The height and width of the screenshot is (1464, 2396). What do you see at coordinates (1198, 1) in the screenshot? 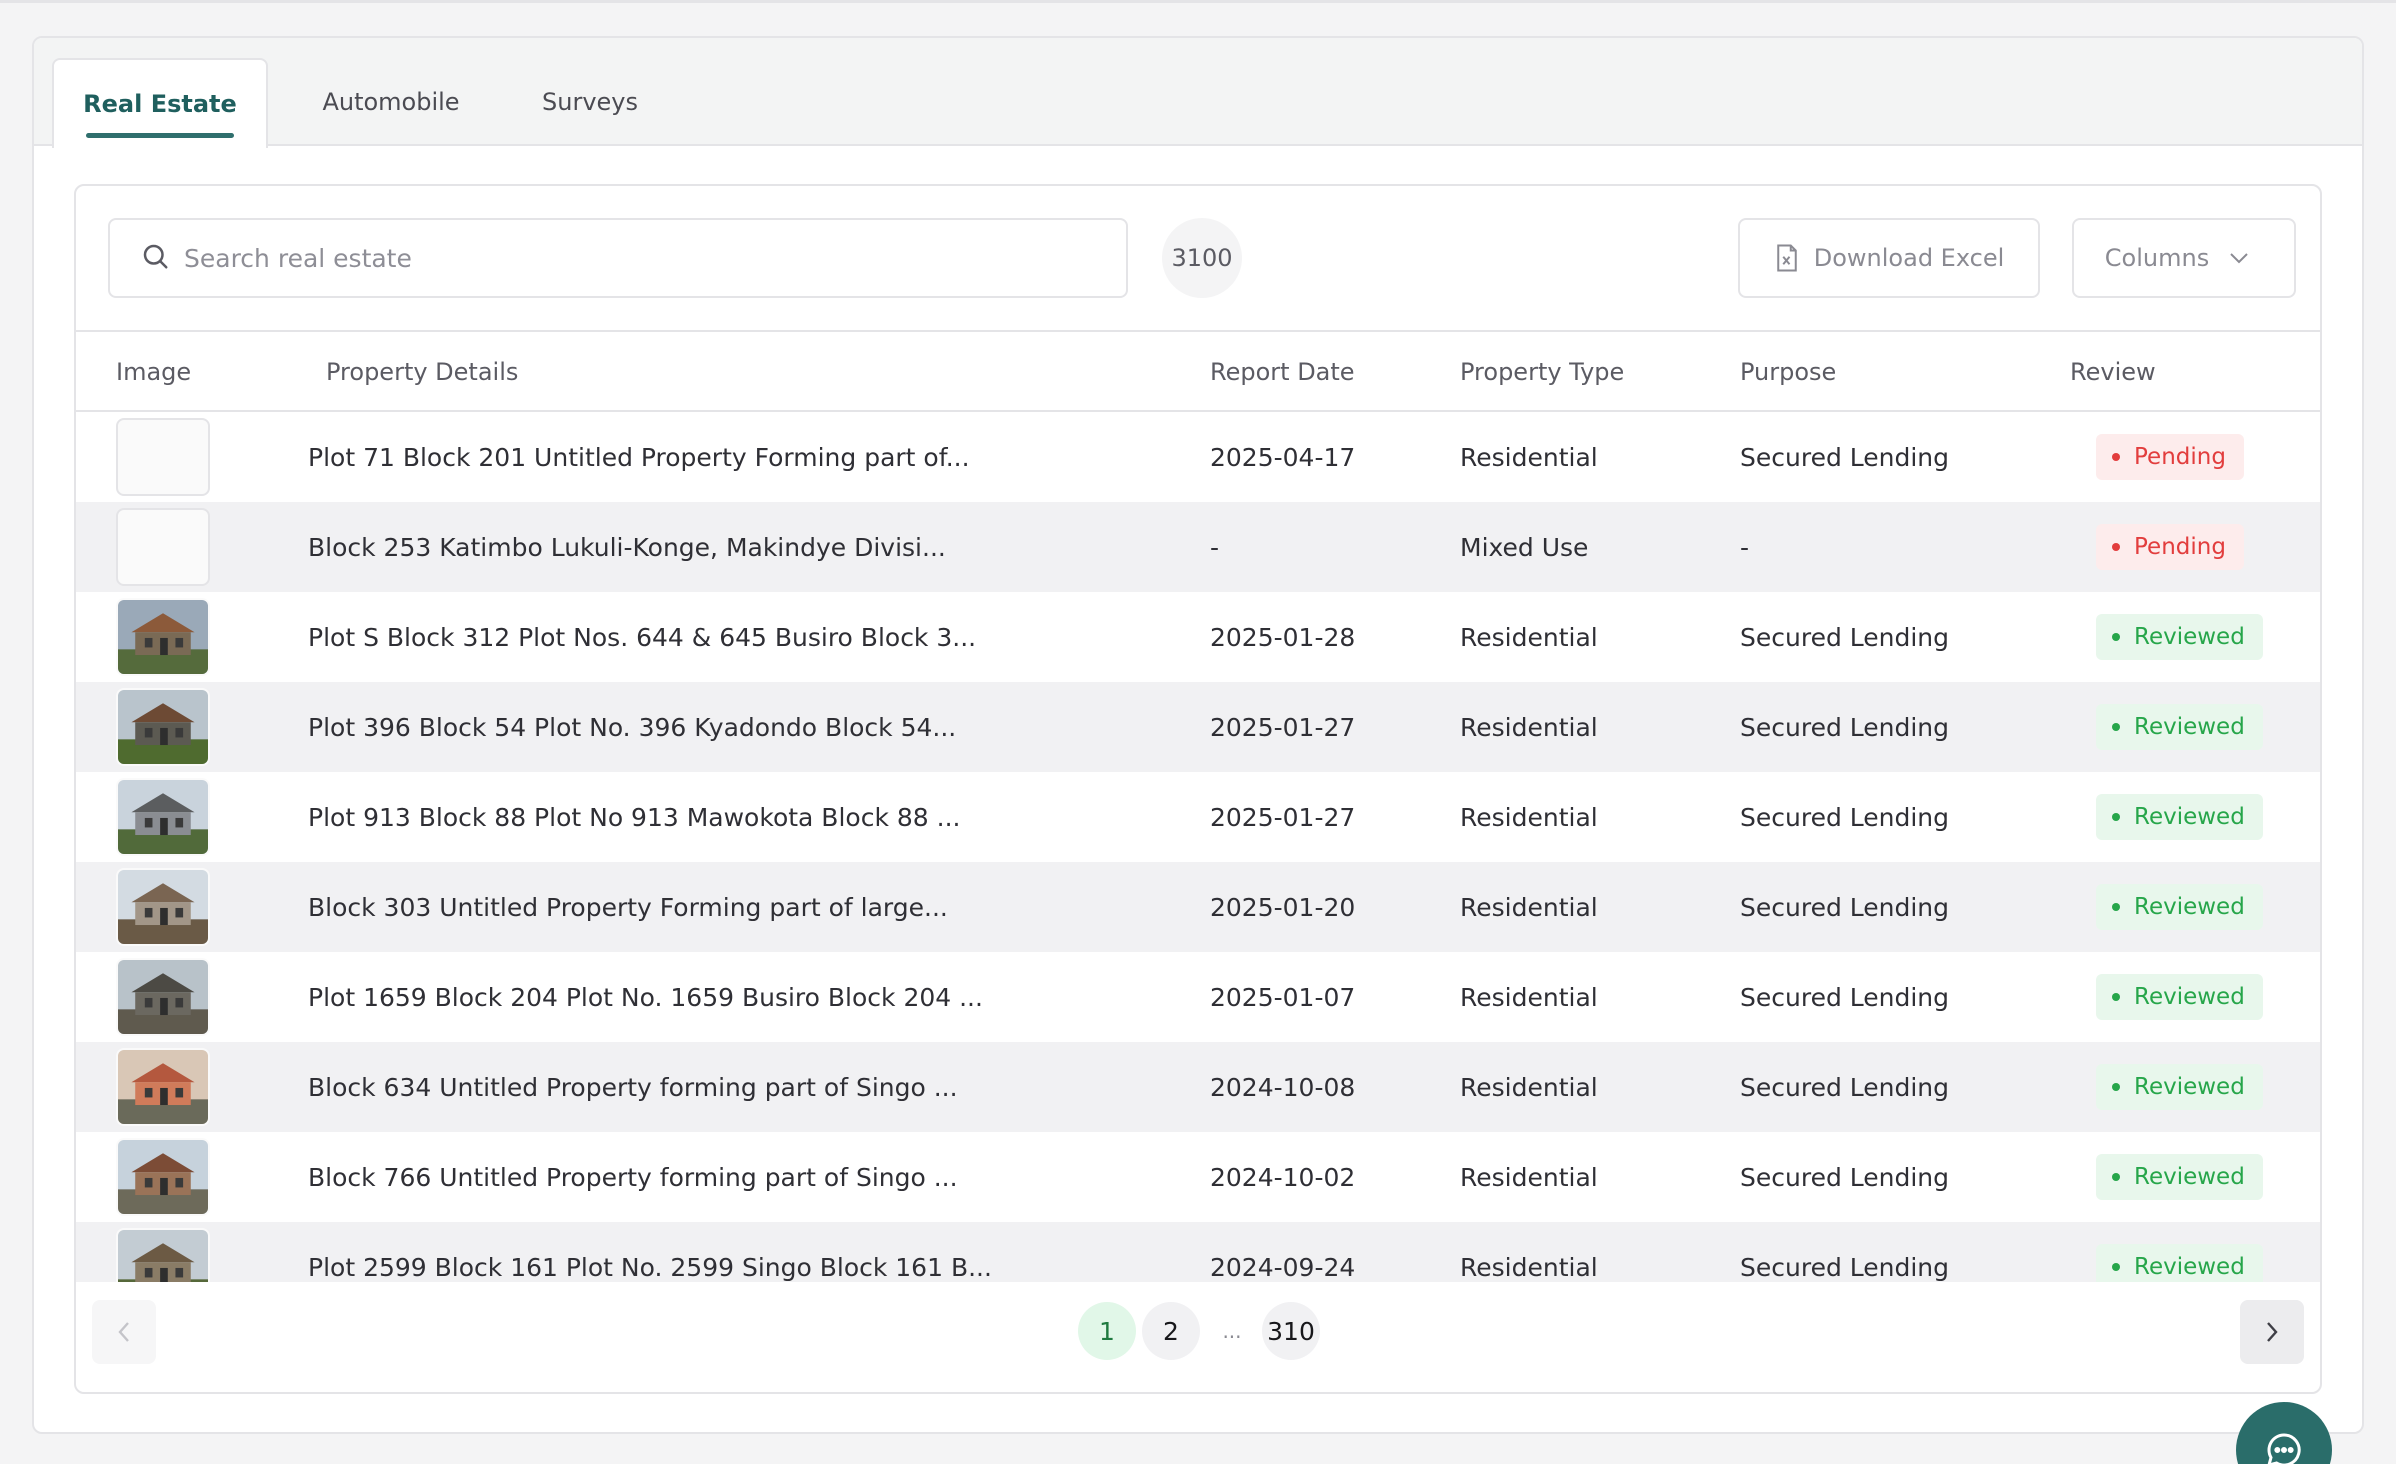
I see `top-divider` at bounding box center [1198, 1].